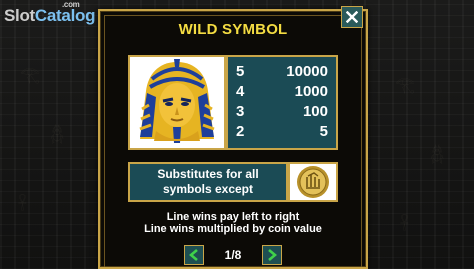 The image size is (474, 269). What do you see at coordinates (240, 71) in the screenshot?
I see `symbol-count: 5` at bounding box center [240, 71].